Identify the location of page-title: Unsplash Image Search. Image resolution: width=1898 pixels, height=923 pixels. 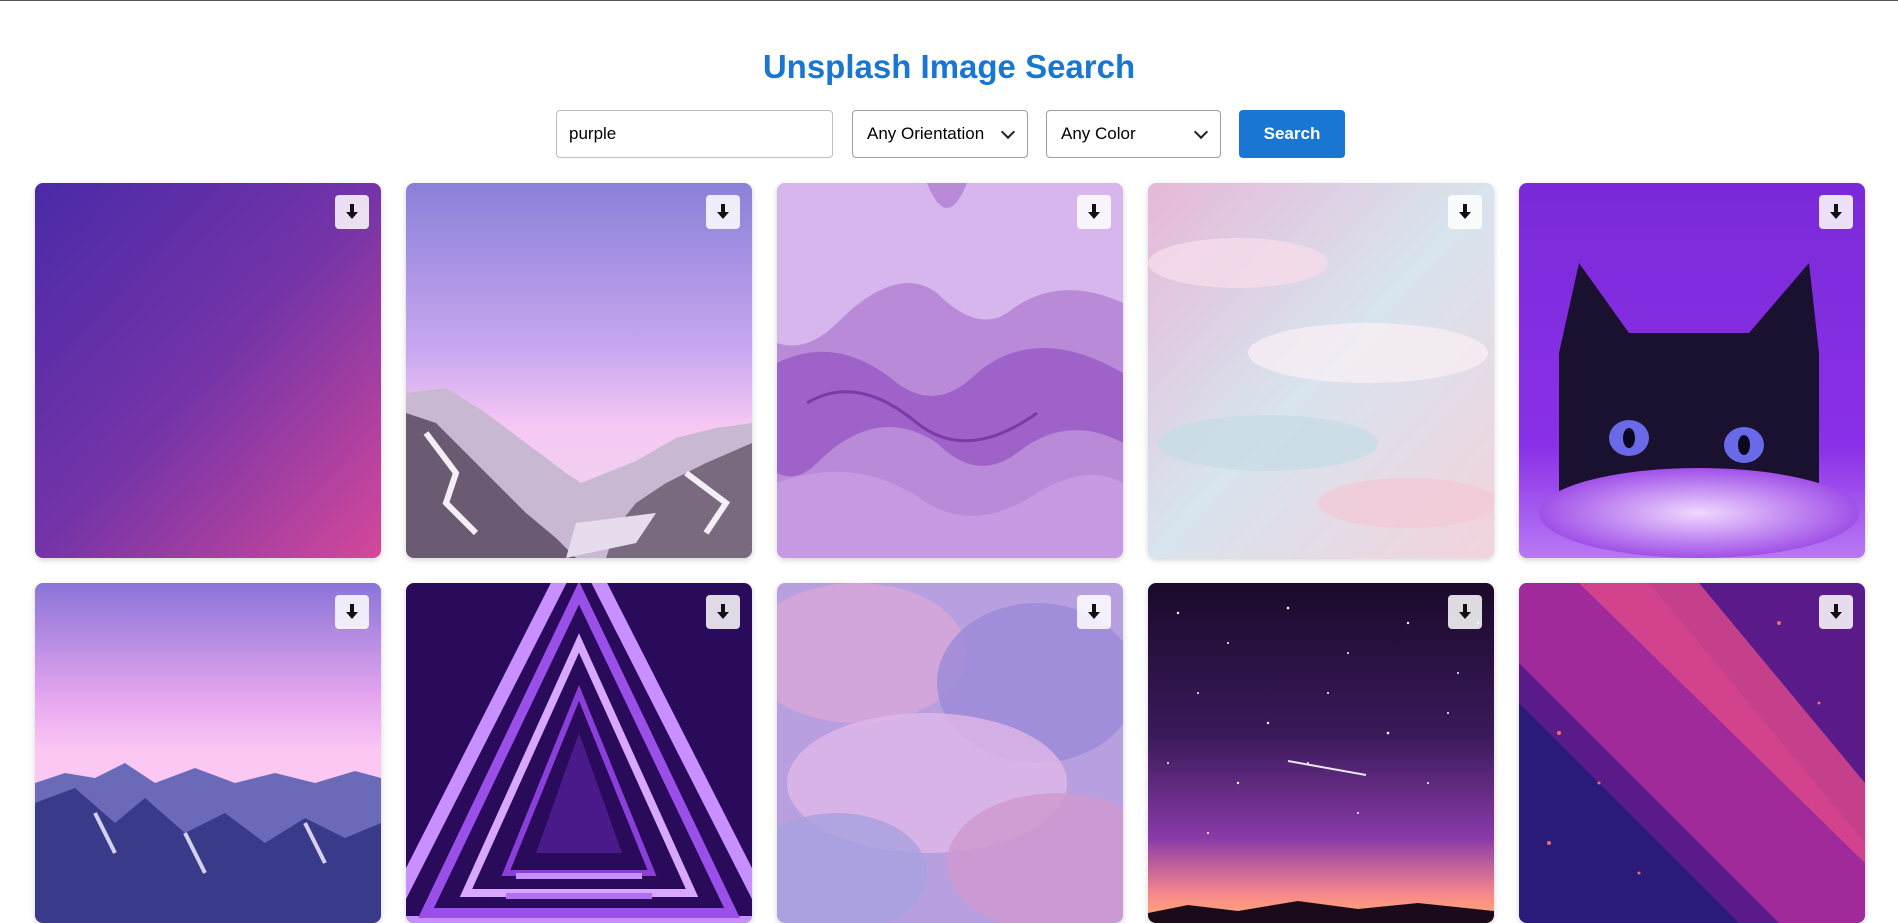
(949, 66).